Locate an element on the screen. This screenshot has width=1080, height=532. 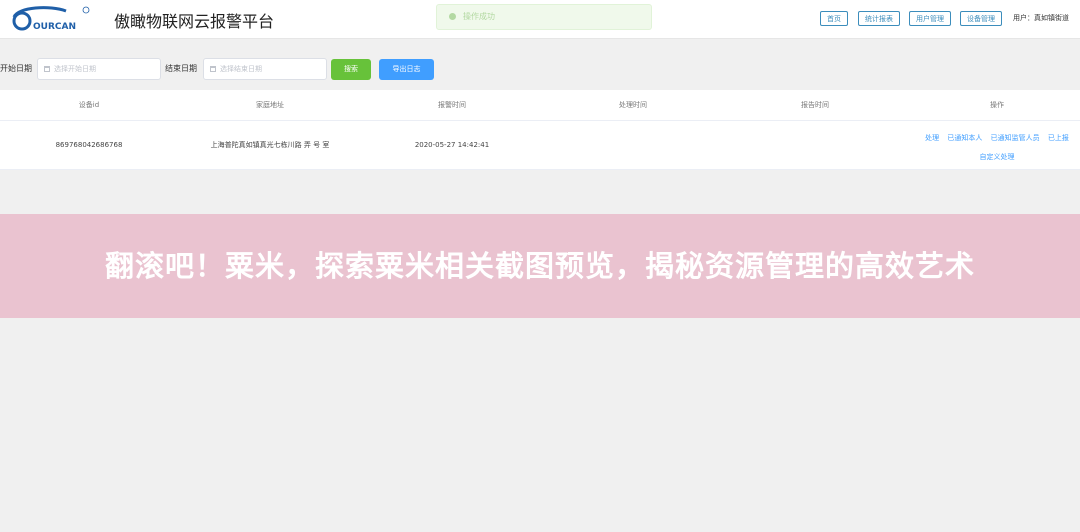
column-header-actions: 操作 is located at coordinates (997, 105).